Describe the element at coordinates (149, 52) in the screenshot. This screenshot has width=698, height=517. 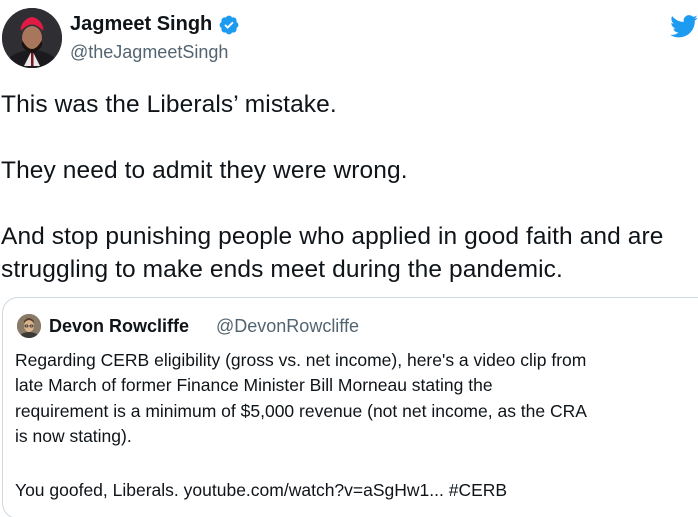
I see `author-handle: @theJagmeetSingh` at that location.